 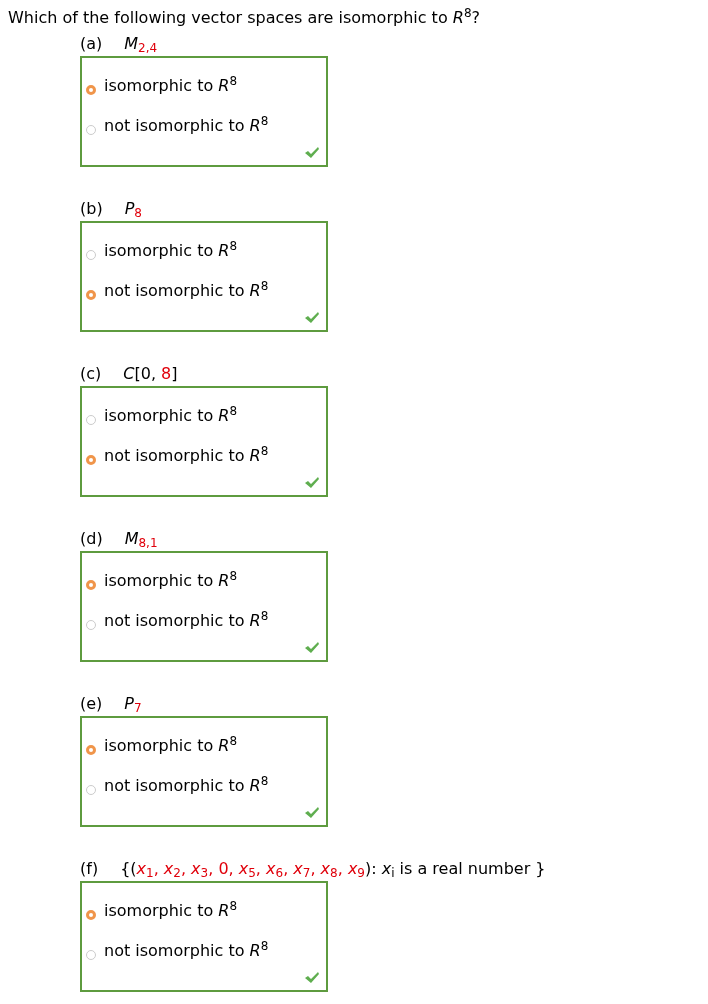 I want to click on part-label: (a), so click(x=91, y=44).